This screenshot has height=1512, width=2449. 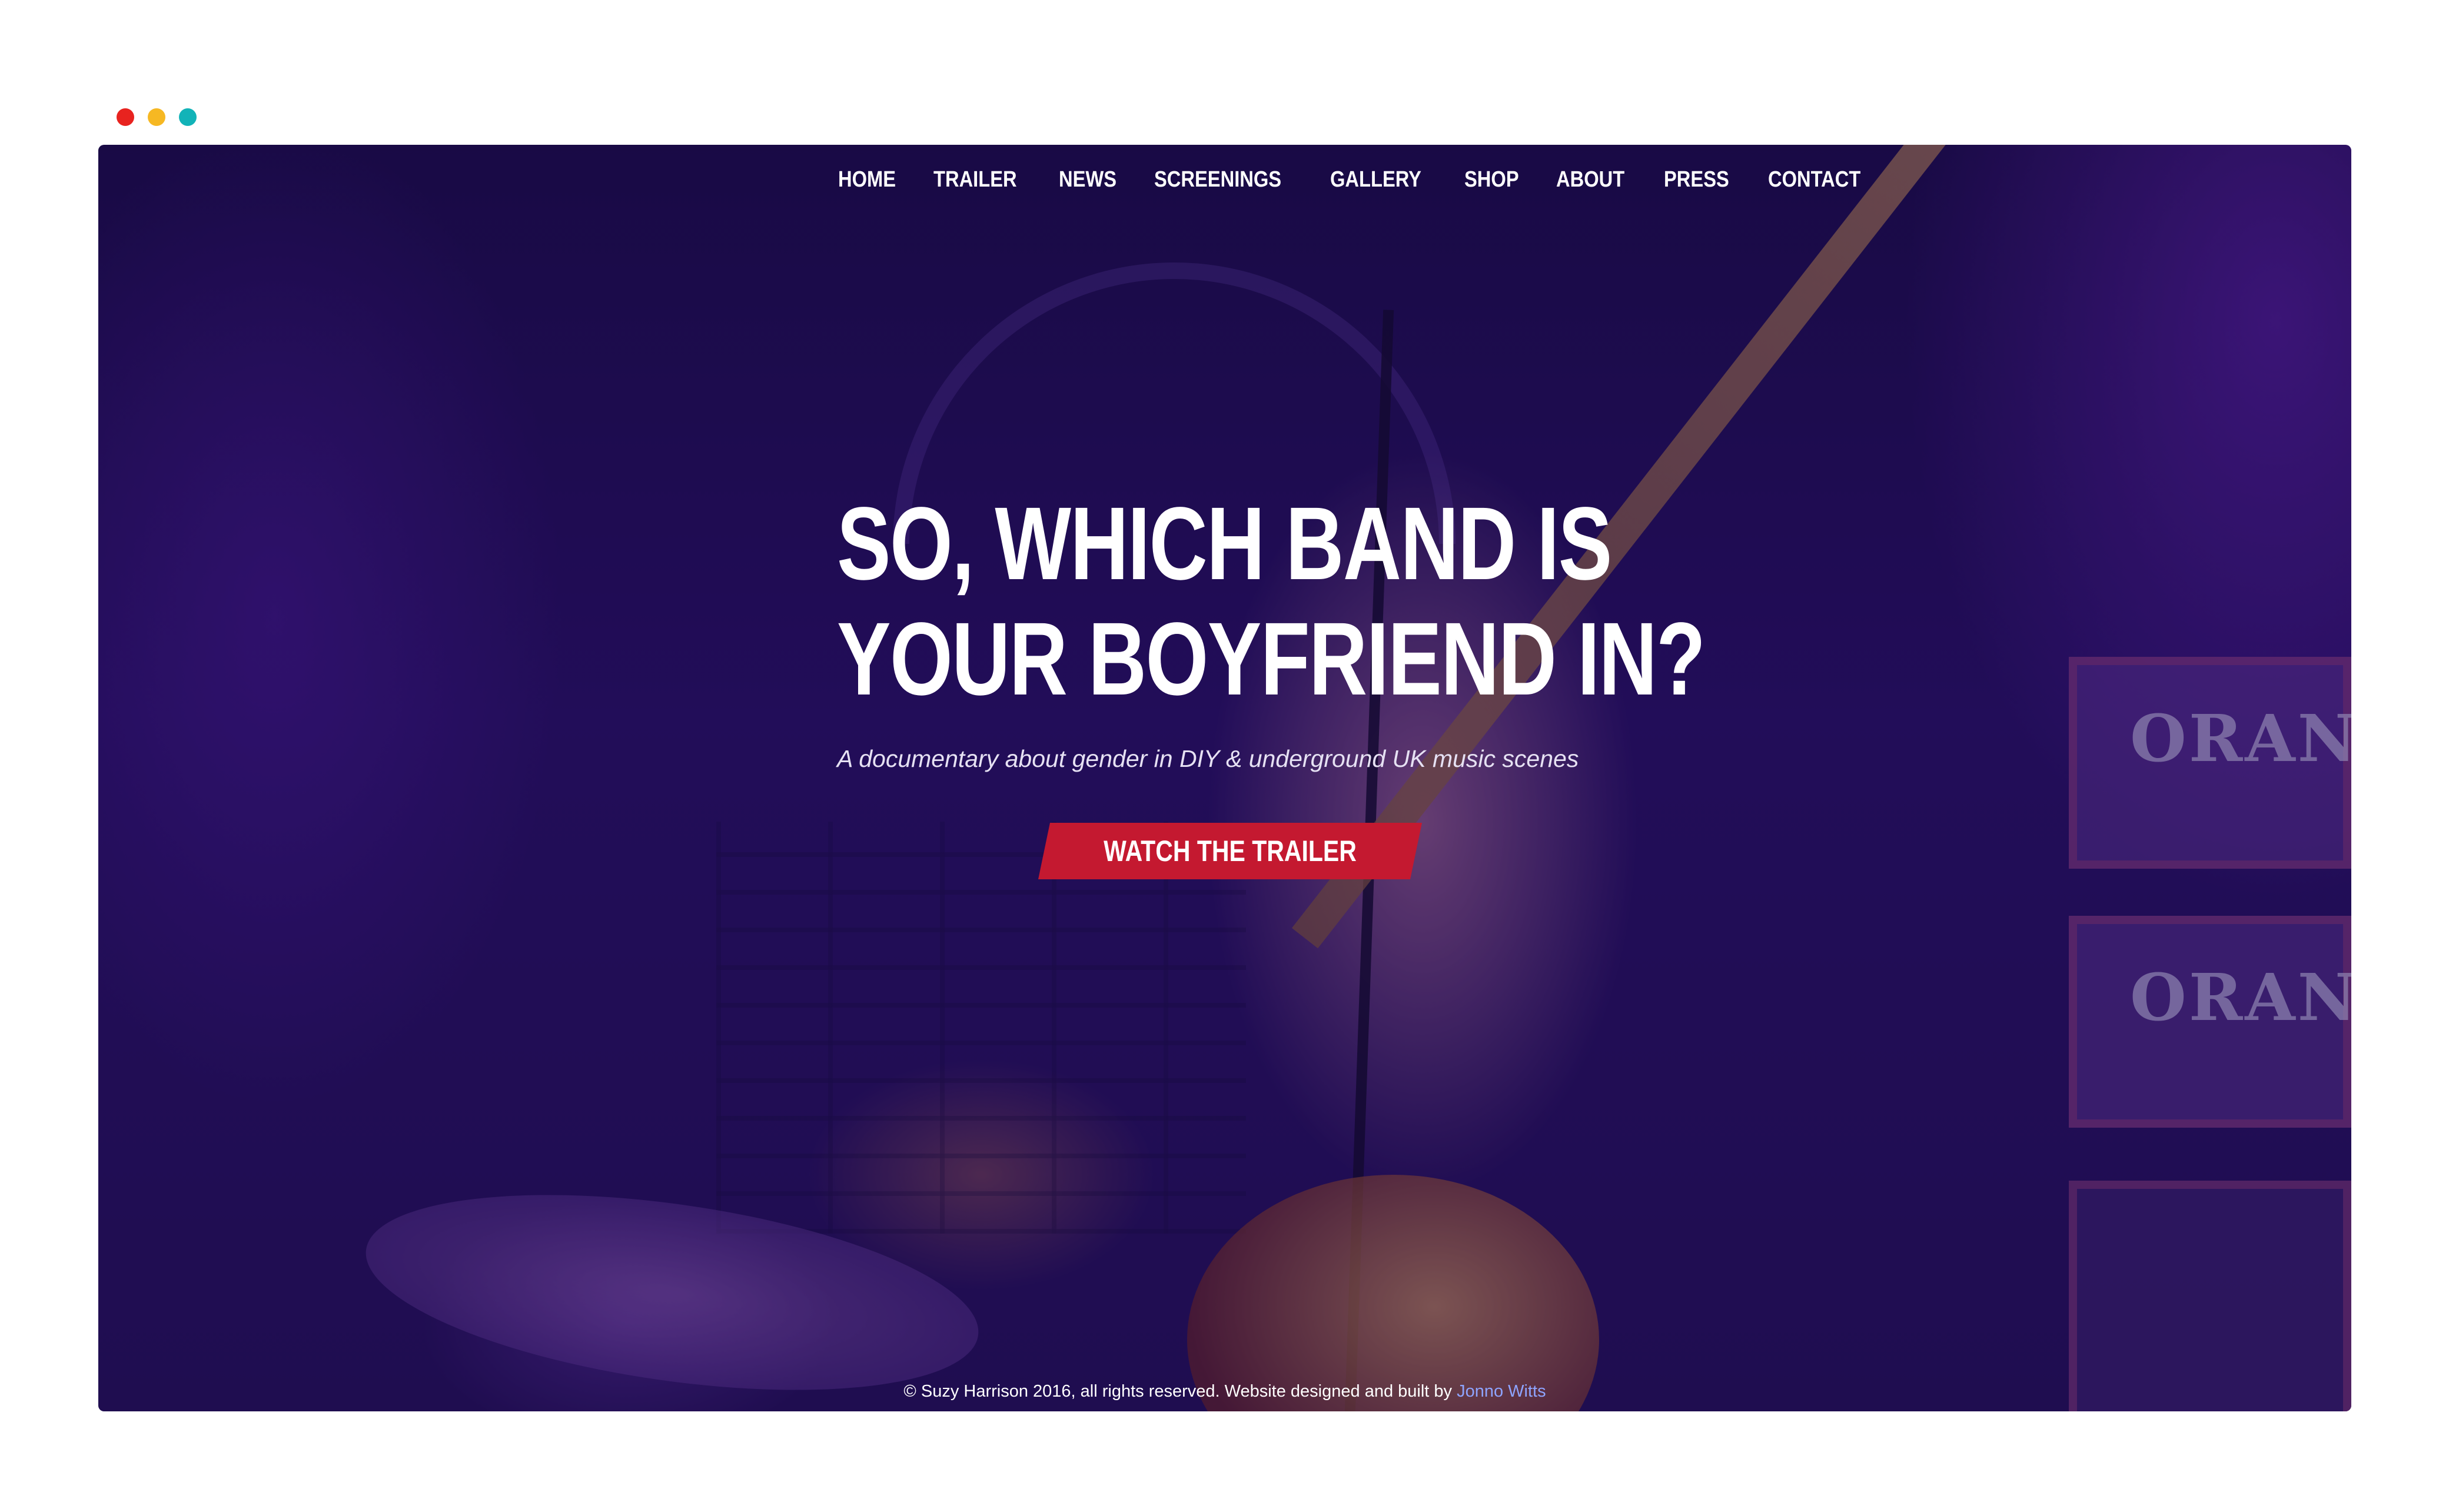 What do you see at coordinates (1814, 180) in the screenshot?
I see `nav-item-contact: CONTACT` at bounding box center [1814, 180].